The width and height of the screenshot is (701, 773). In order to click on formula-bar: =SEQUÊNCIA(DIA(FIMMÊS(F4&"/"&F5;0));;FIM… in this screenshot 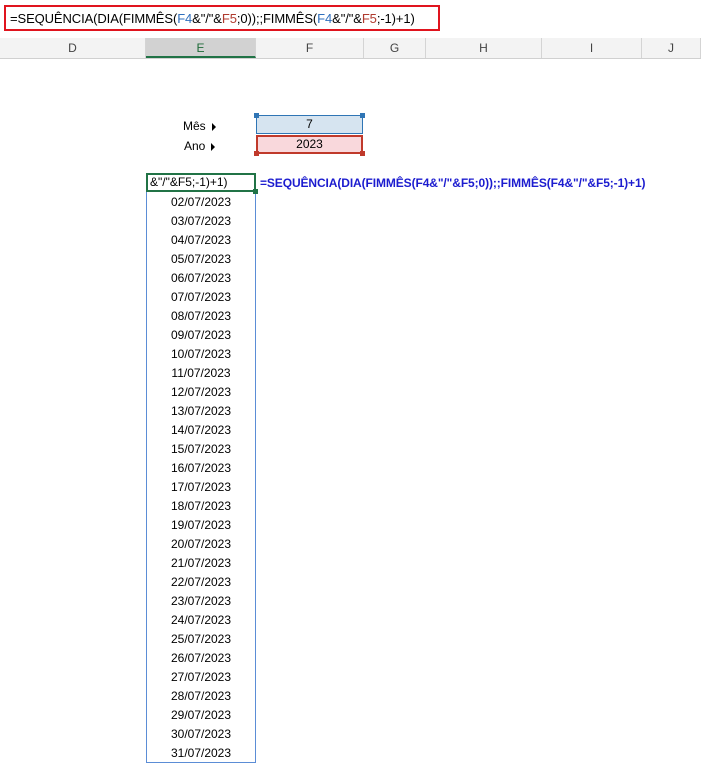, I will do `click(350, 19)`.